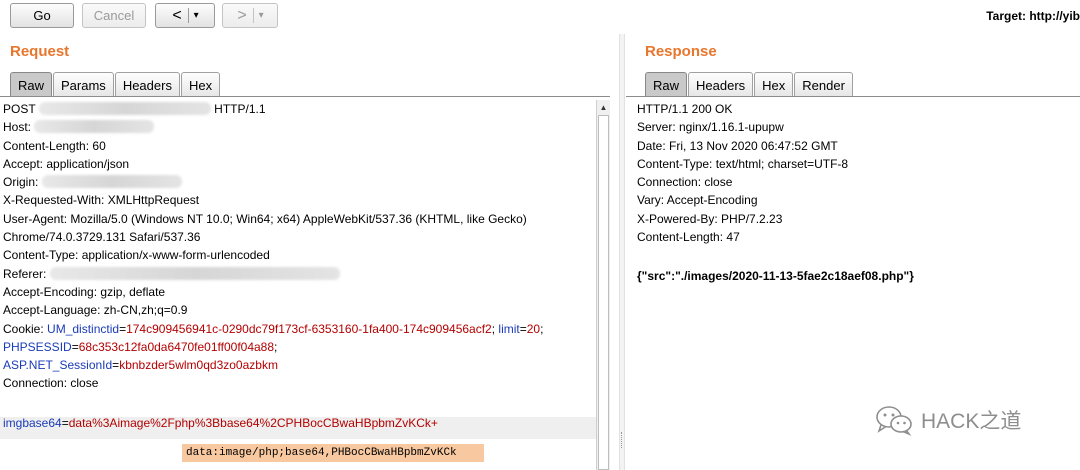 This screenshot has height=470, width=1080. What do you see at coordinates (1033, 16) in the screenshot?
I see `target-label: Target: http://yib` at bounding box center [1033, 16].